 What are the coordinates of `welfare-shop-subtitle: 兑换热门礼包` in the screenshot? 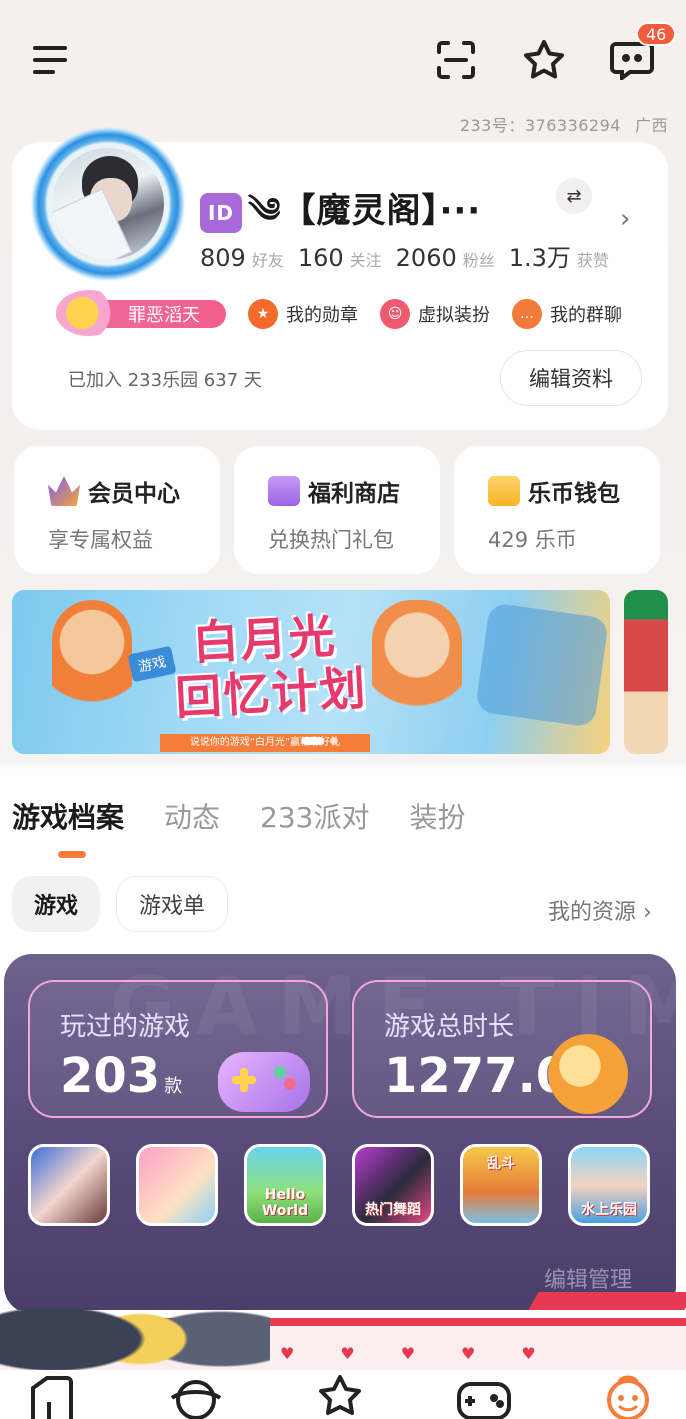 It's located at (331, 540).